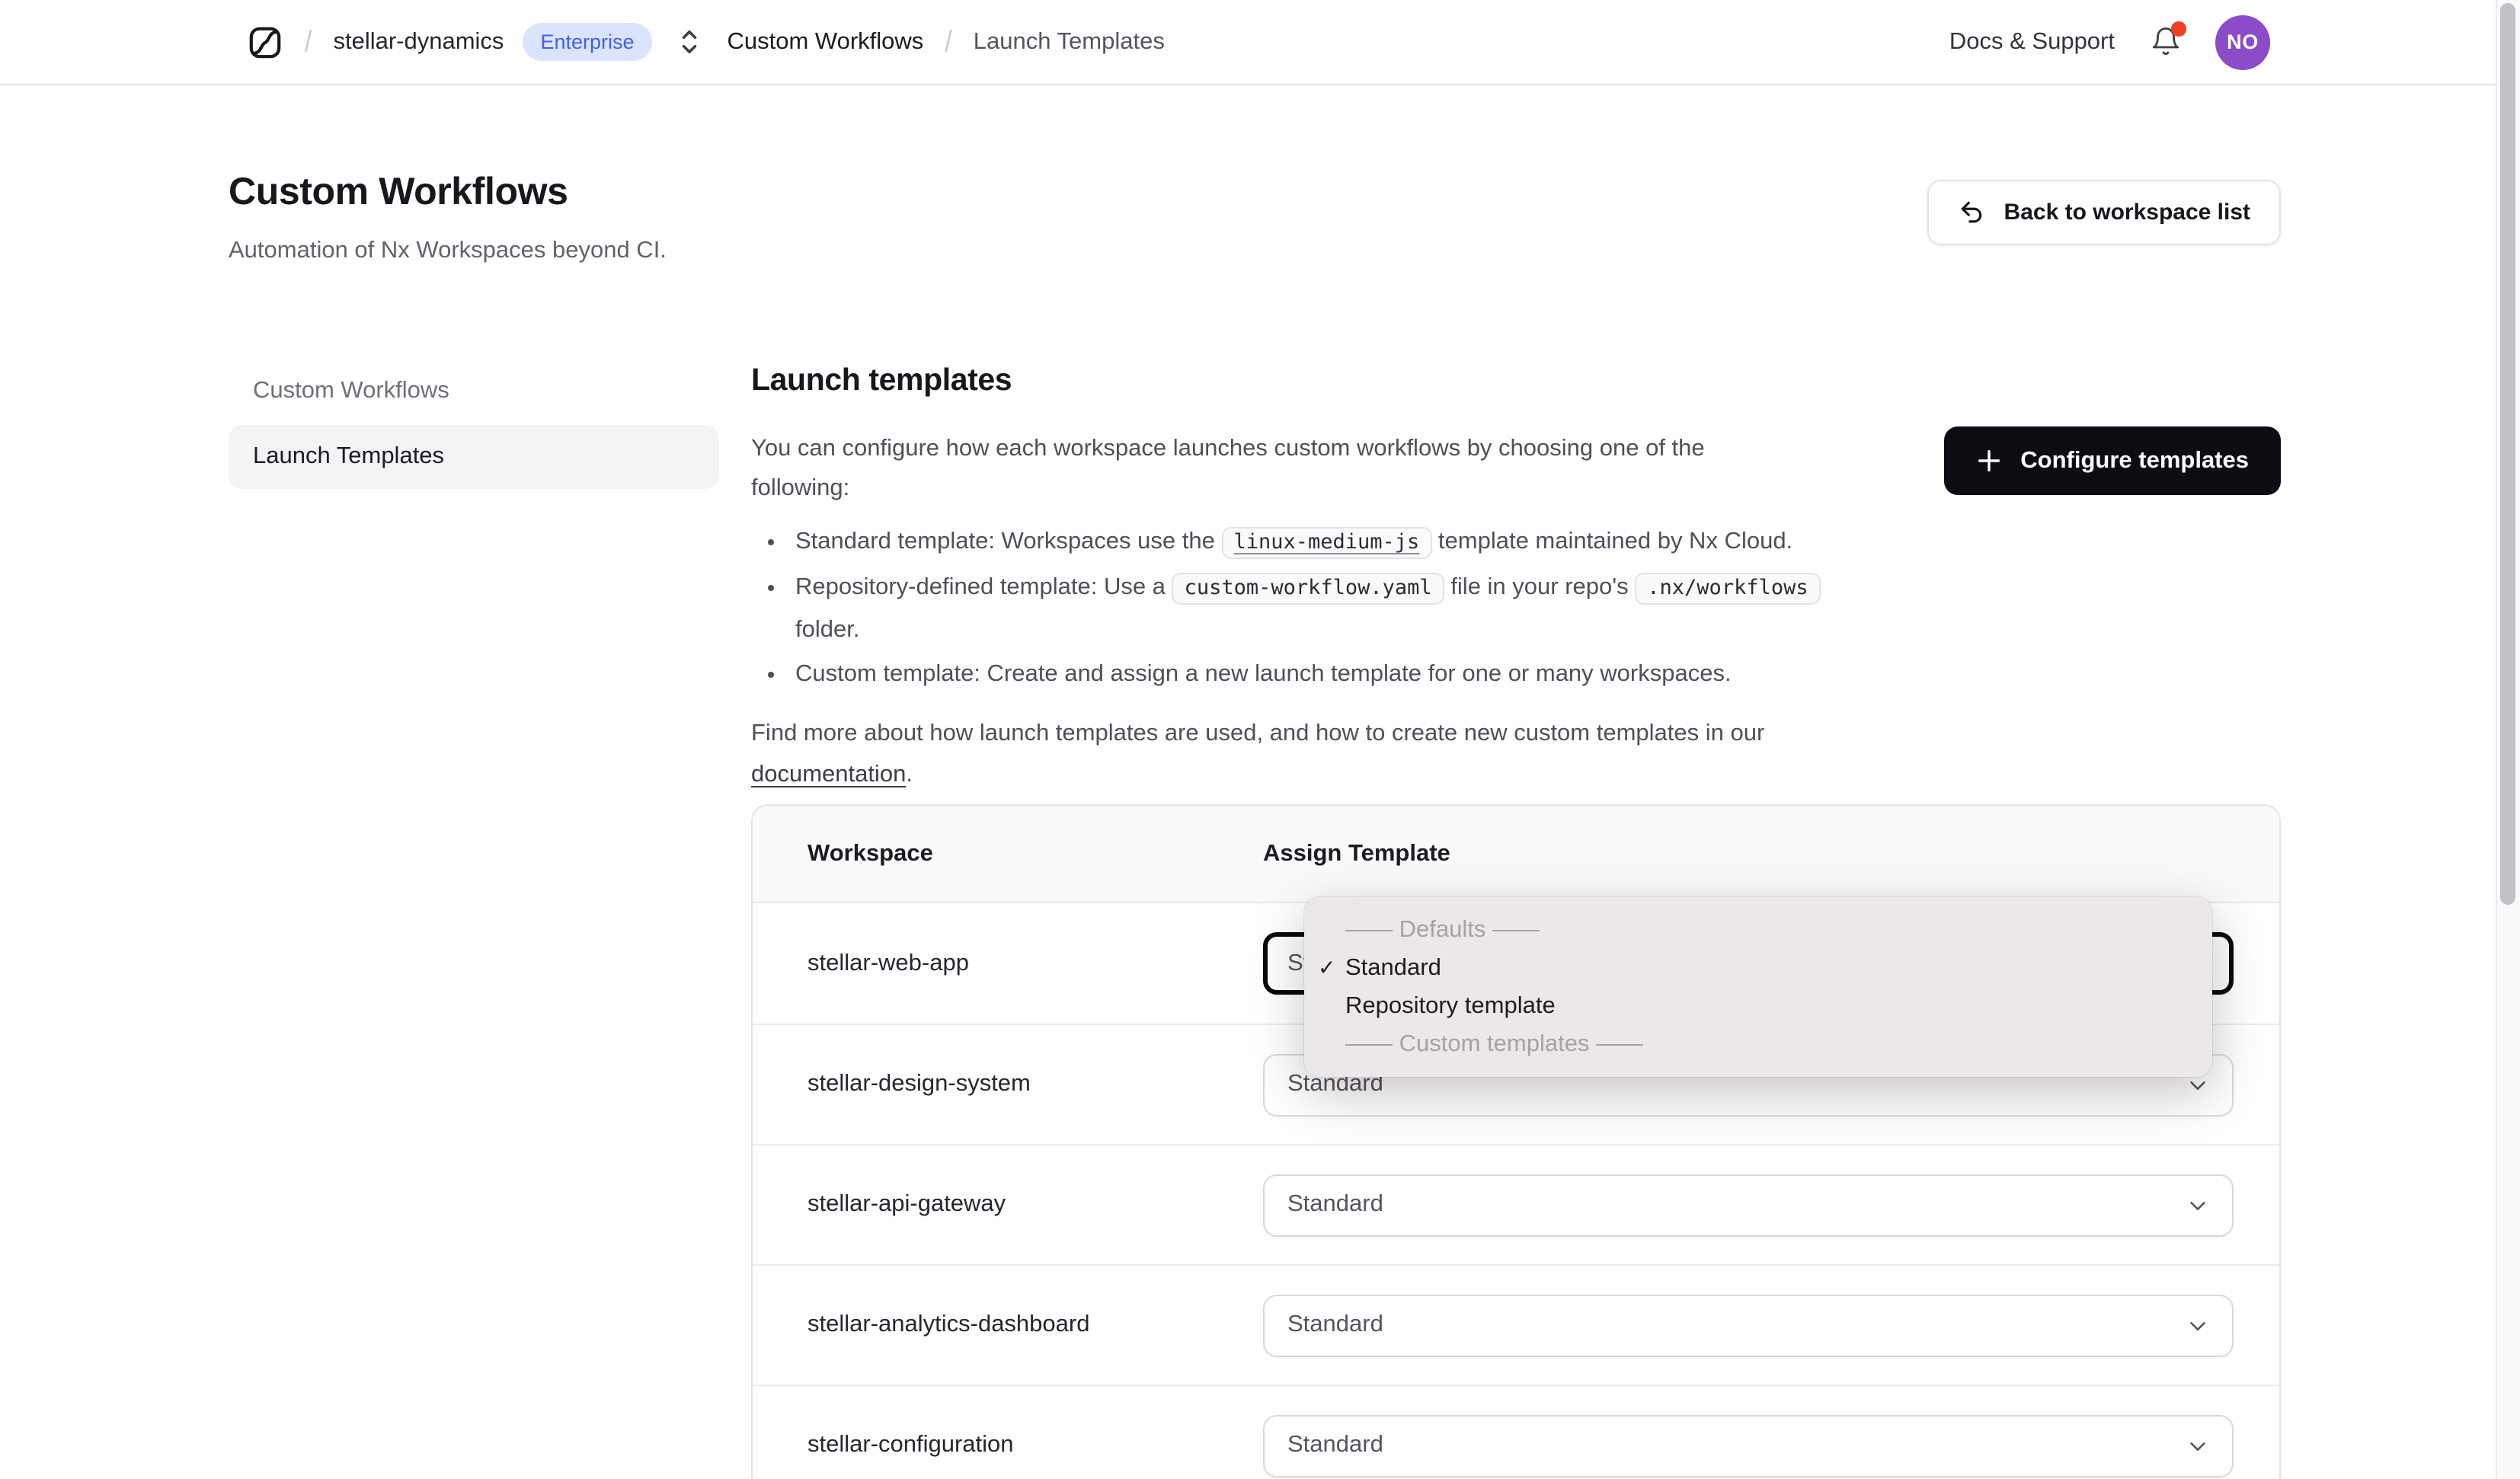 This screenshot has height=1479, width=2520. Describe the element at coordinates (1728, 589) in the screenshot. I see `code-nx-workflows: .nx/workflows` at that location.